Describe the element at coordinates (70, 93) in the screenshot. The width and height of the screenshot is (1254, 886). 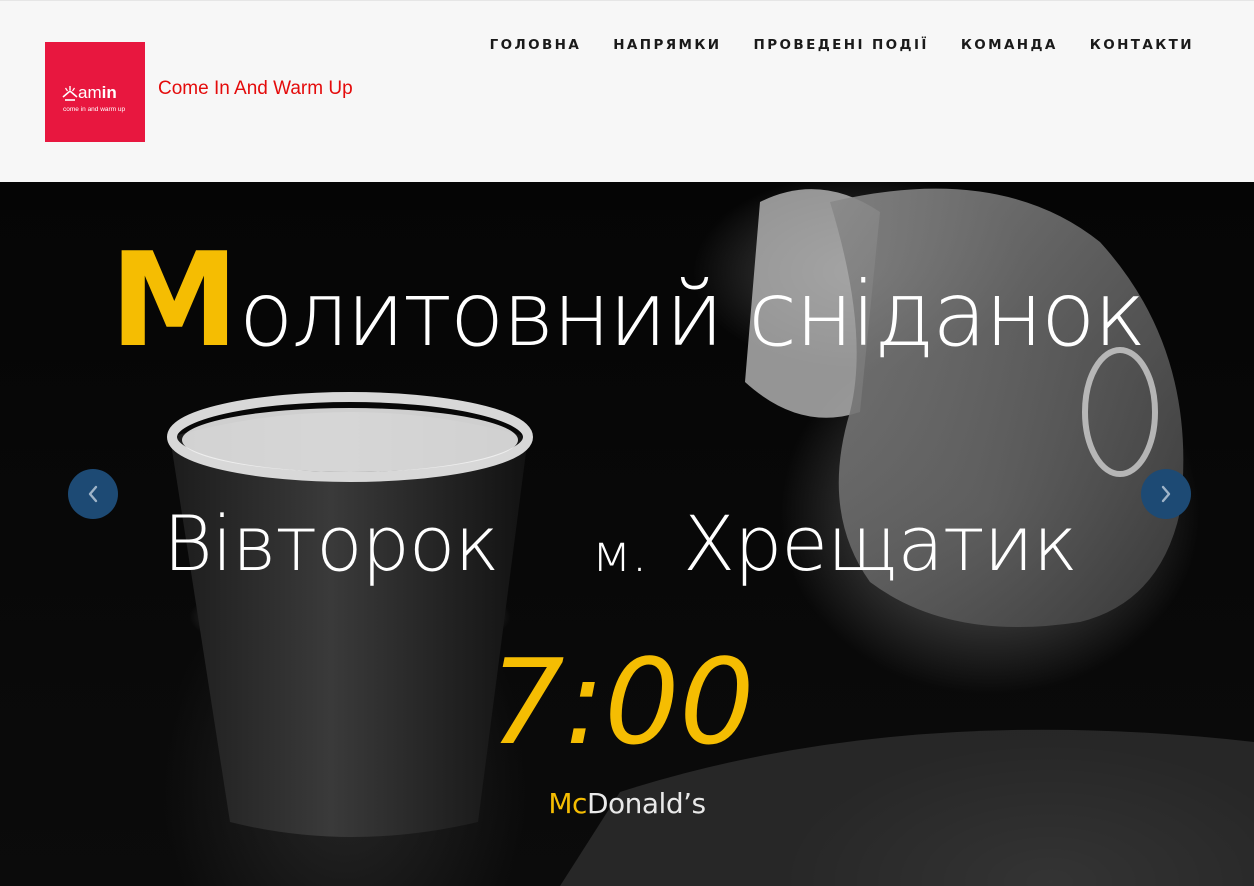
I see `sun-icon` at that location.